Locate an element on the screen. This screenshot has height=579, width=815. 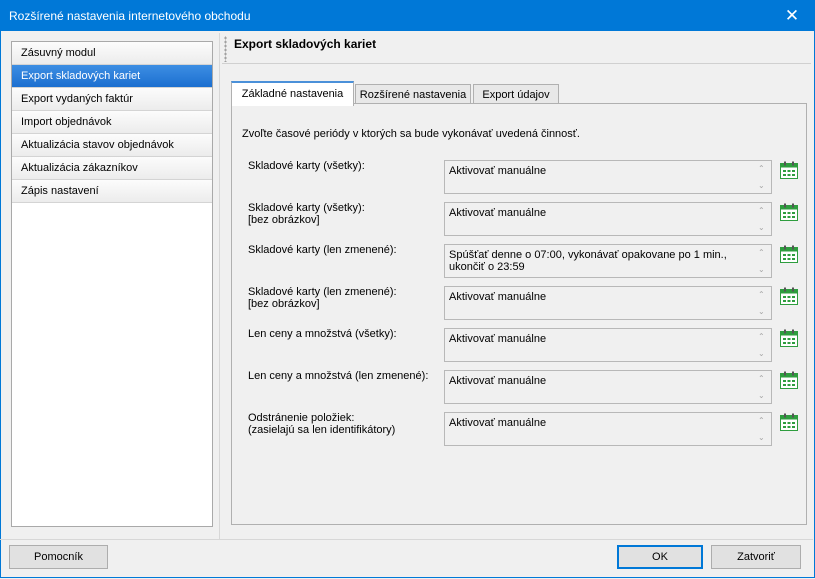
row-label: Skladové karty (všetky): [bez obrázkov] is located at coordinates (306, 214).